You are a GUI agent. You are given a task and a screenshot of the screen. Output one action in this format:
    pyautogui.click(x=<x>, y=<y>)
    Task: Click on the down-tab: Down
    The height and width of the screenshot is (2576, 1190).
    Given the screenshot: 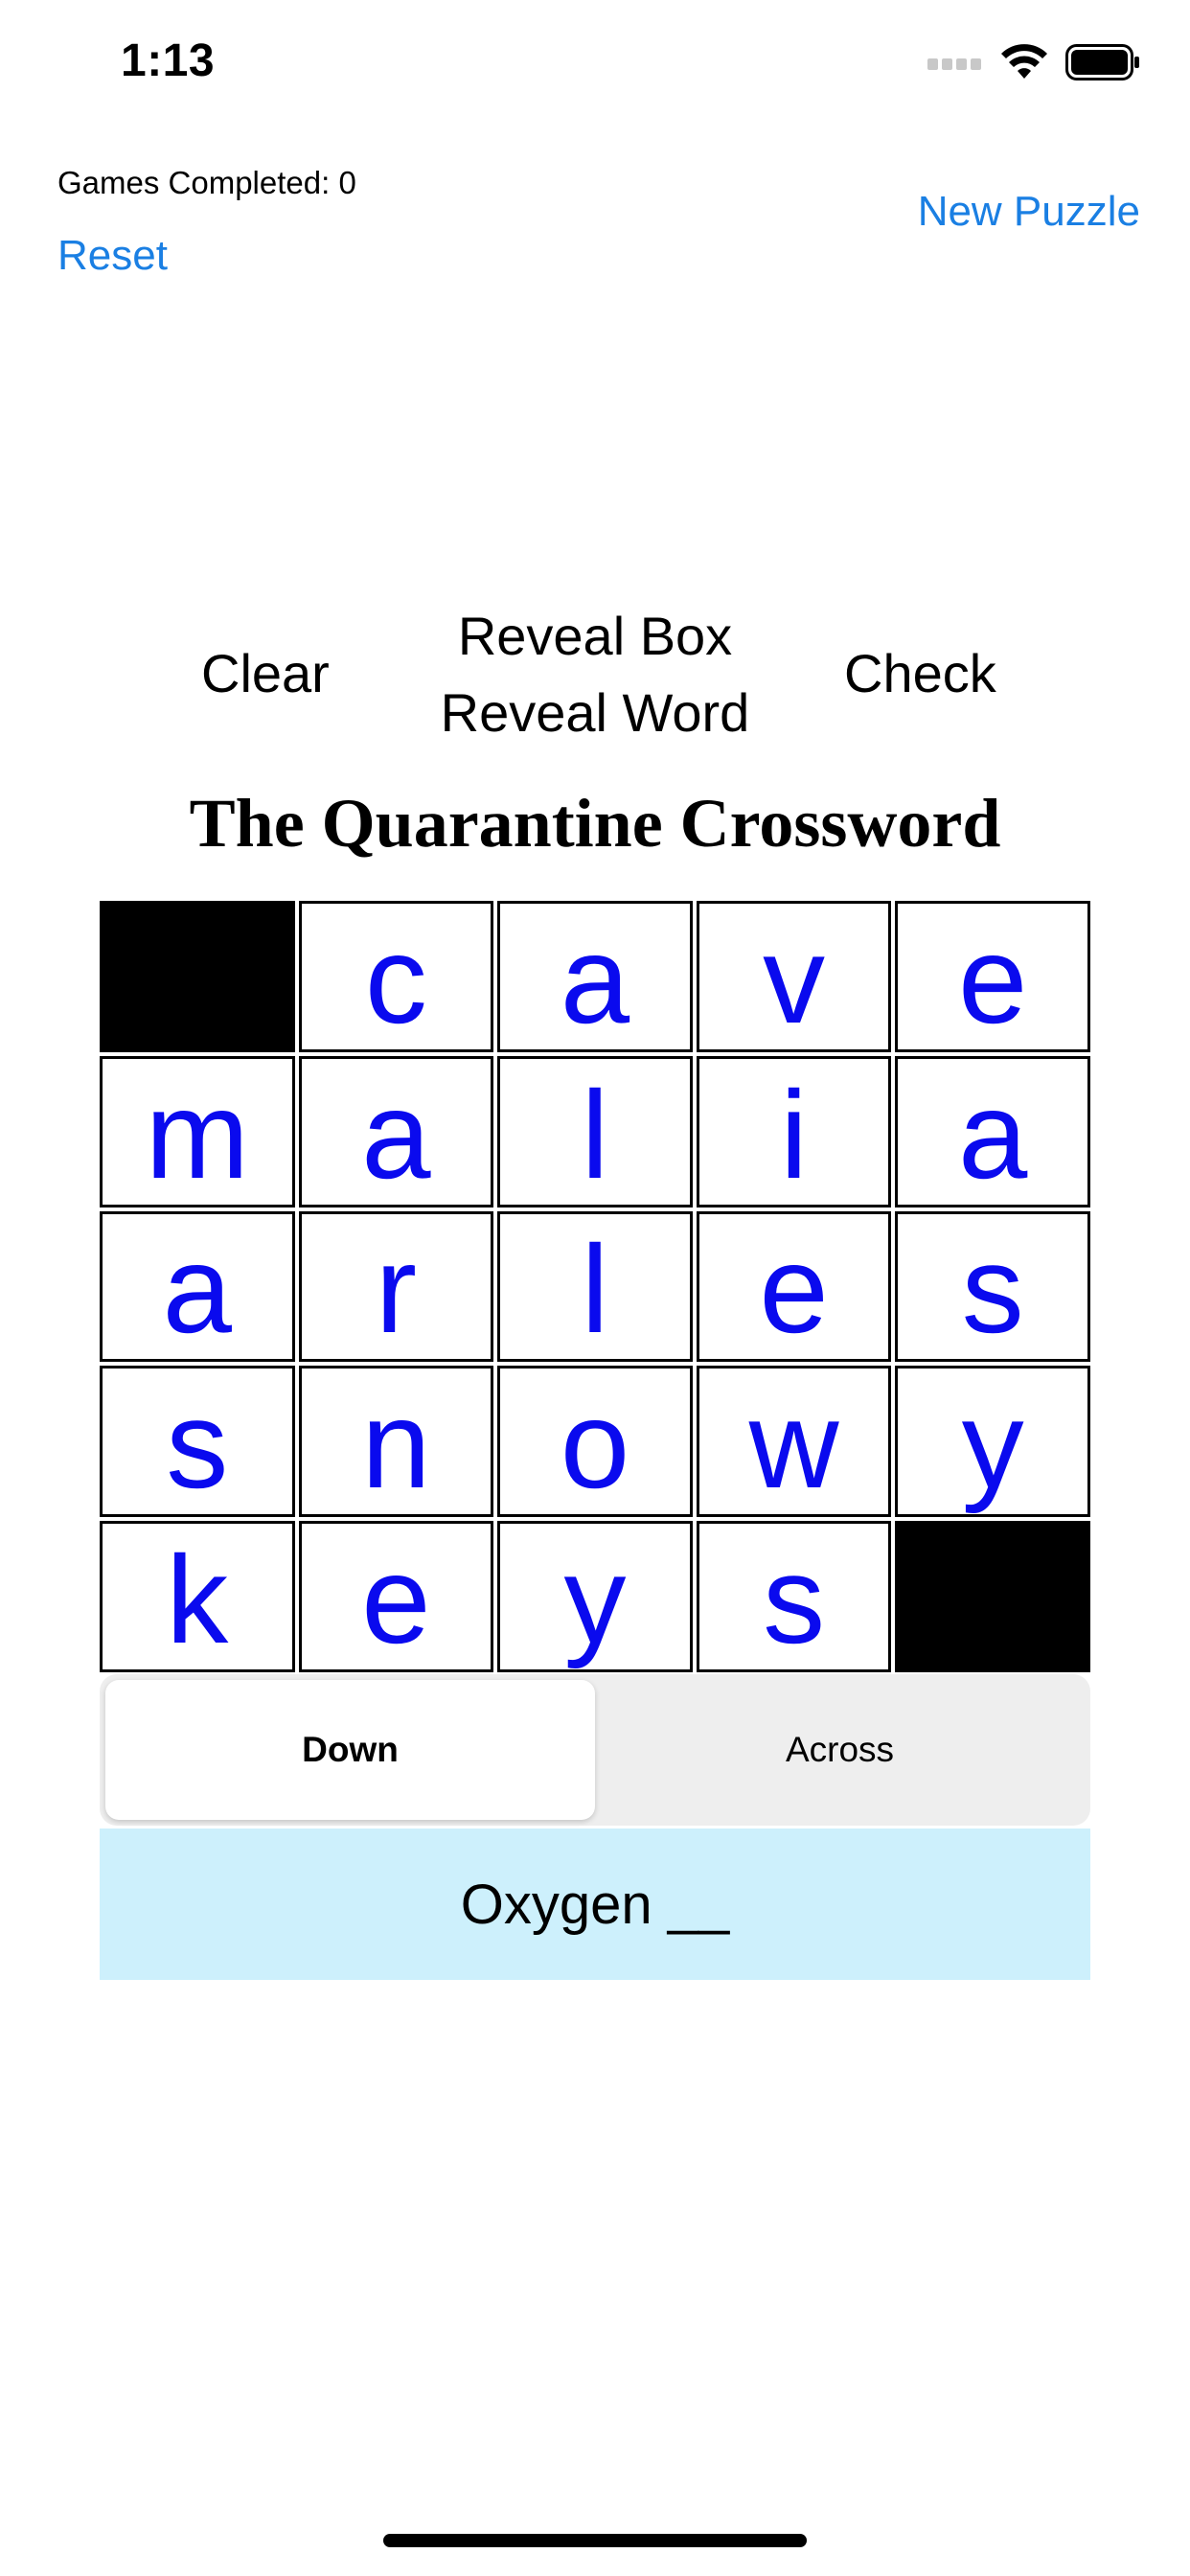 What is the action you would take?
    pyautogui.click(x=350, y=1750)
    